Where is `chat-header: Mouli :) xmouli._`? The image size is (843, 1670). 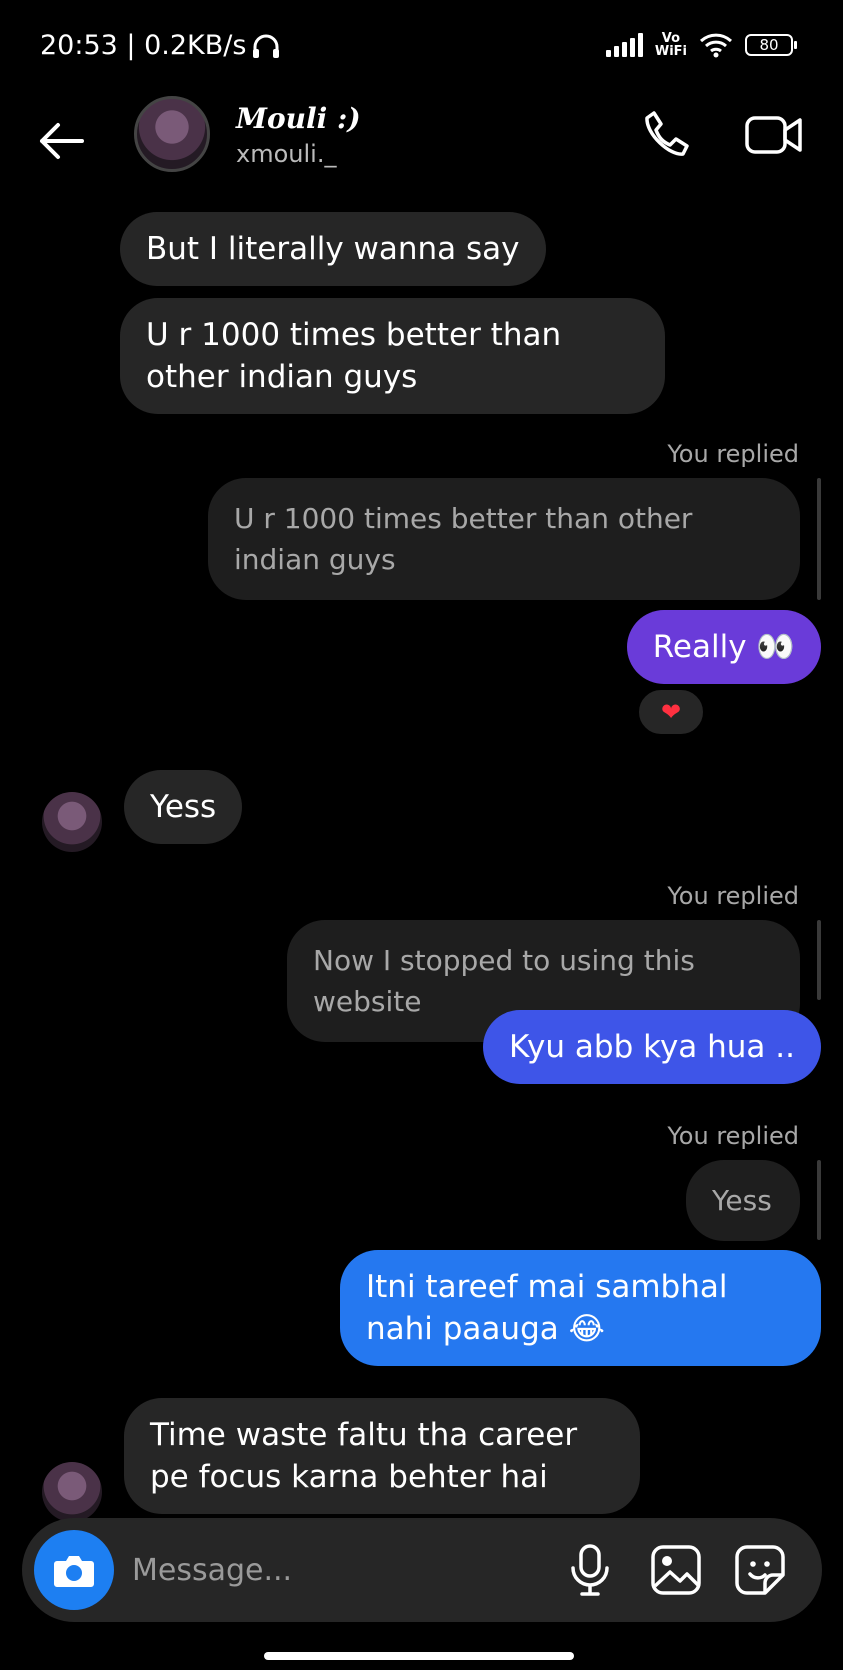
chat-header: Mouli :) xmouli._ is located at coordinates (421, 151).